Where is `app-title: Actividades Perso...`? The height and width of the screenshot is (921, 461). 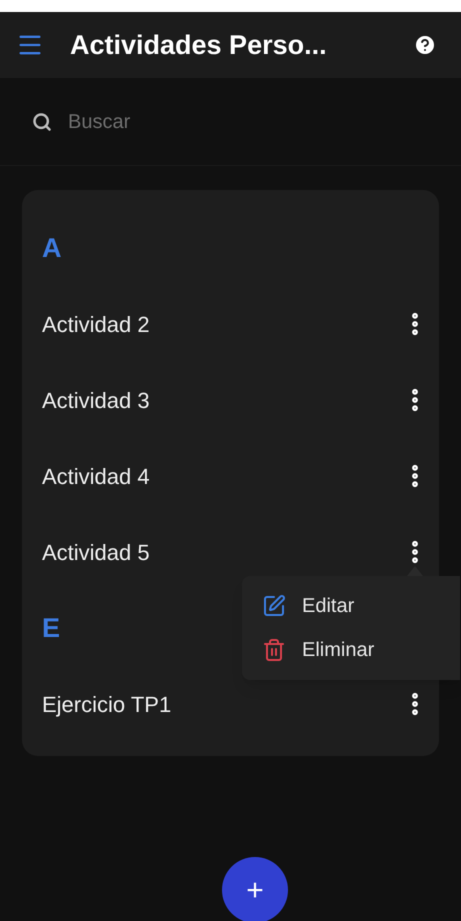
app-title: Actividades Perso... is located at coordinates (199, 45).